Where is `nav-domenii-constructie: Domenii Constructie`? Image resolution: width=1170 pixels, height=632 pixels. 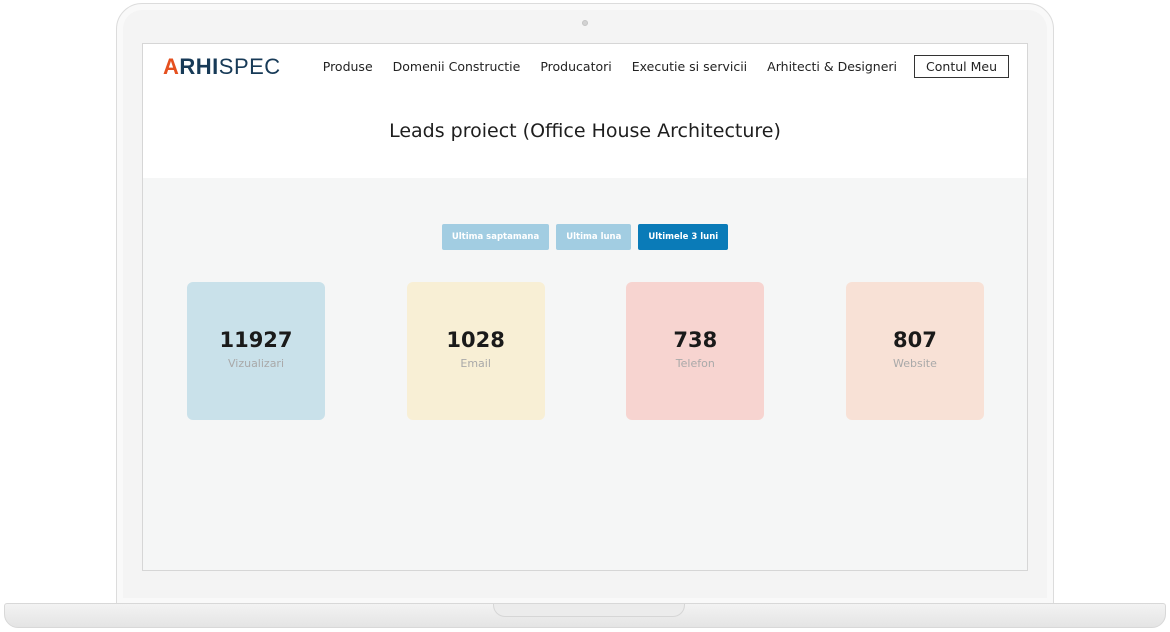
nav-domenii-constructie: Domenii Constructie is located at coordinates (457, 66).